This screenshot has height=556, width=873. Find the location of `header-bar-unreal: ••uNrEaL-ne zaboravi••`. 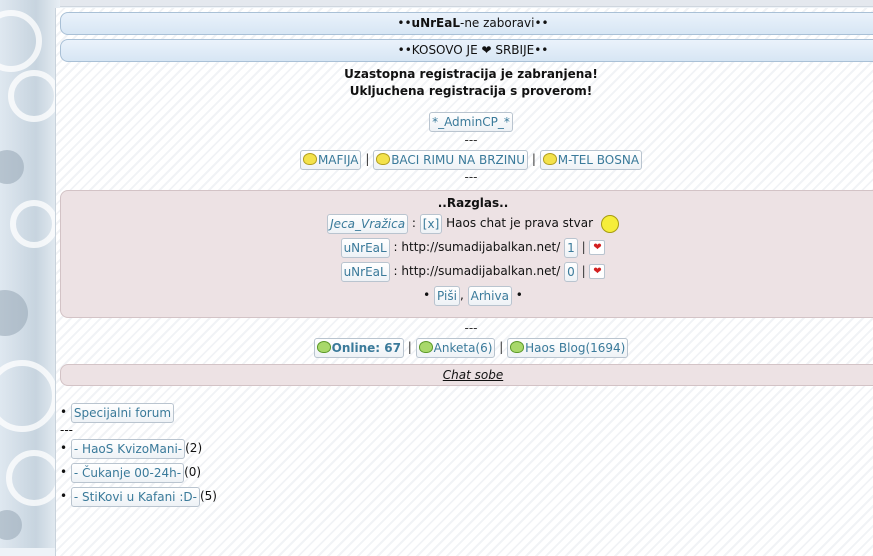

header-bar-unreal: ••uNrEaL-ne zaboravi•• is located at coordinates (466, 23).